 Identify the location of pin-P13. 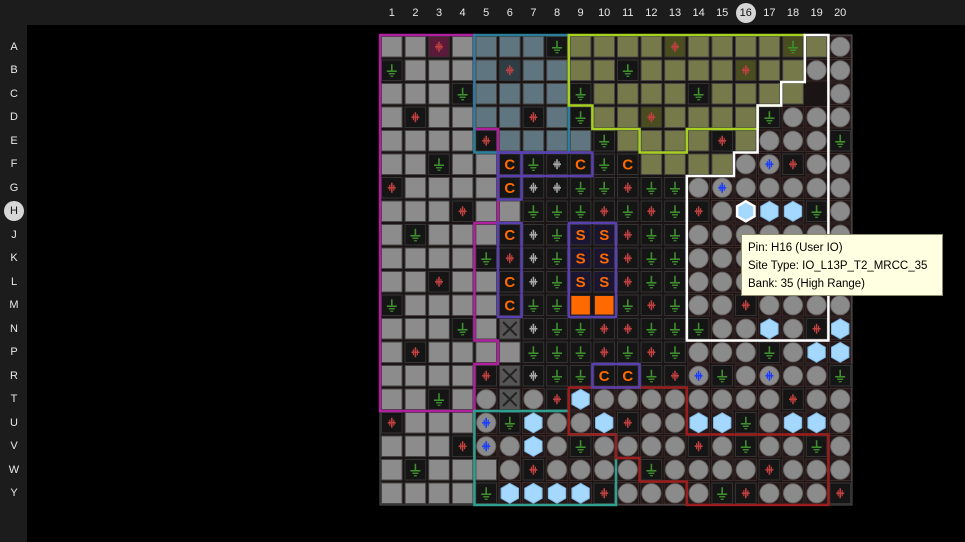
(675, 352).